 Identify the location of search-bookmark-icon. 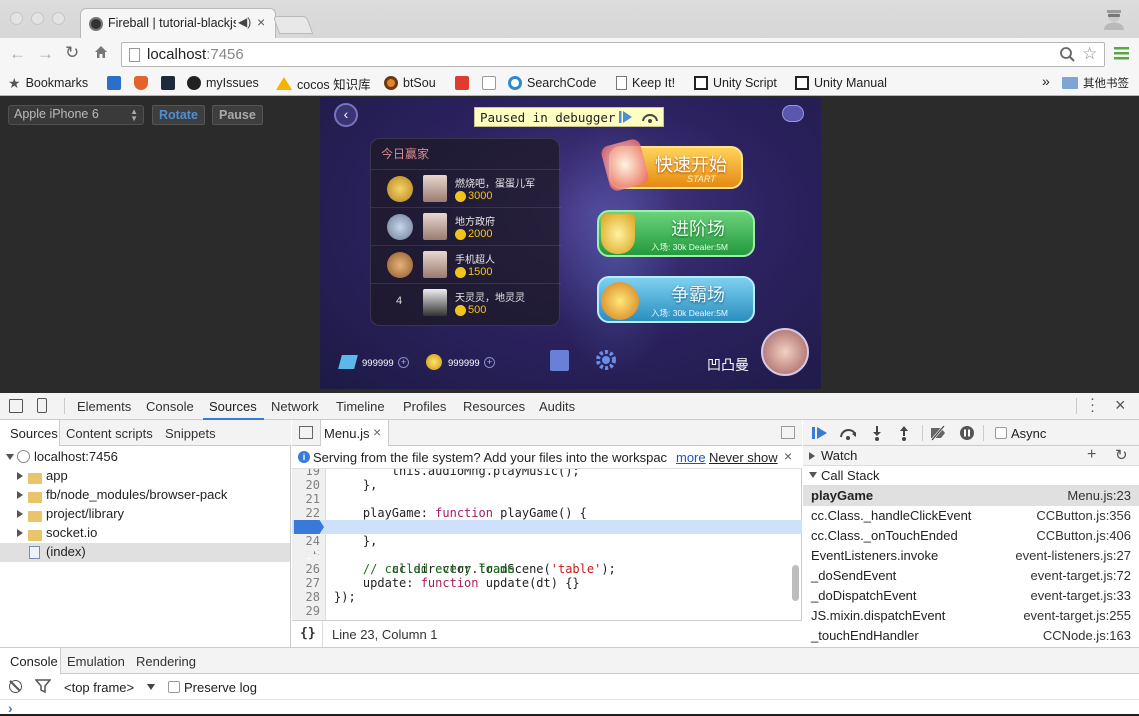
(489, 83).